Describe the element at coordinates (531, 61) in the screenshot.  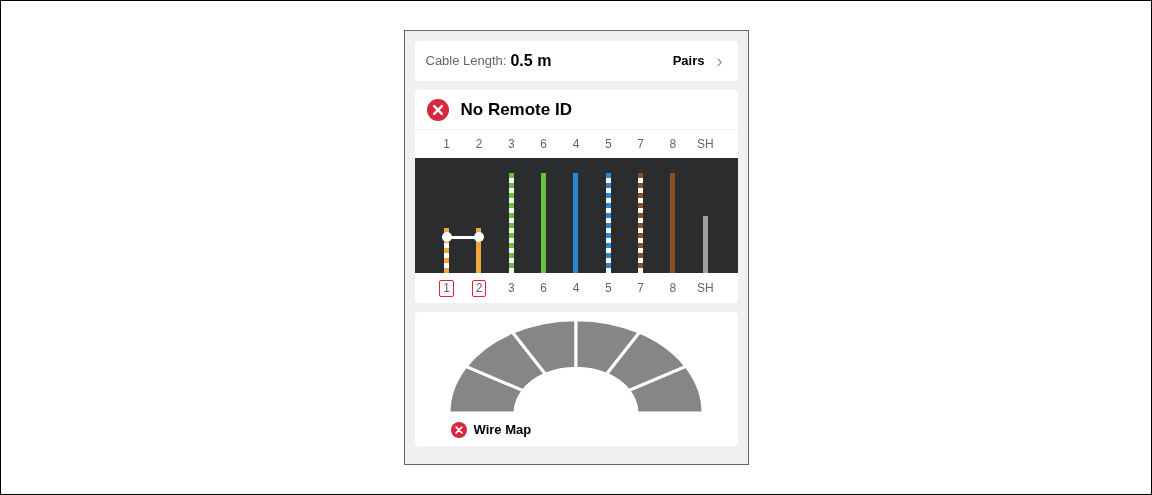
I see `cable-length-value: 0.5 m` at that location.